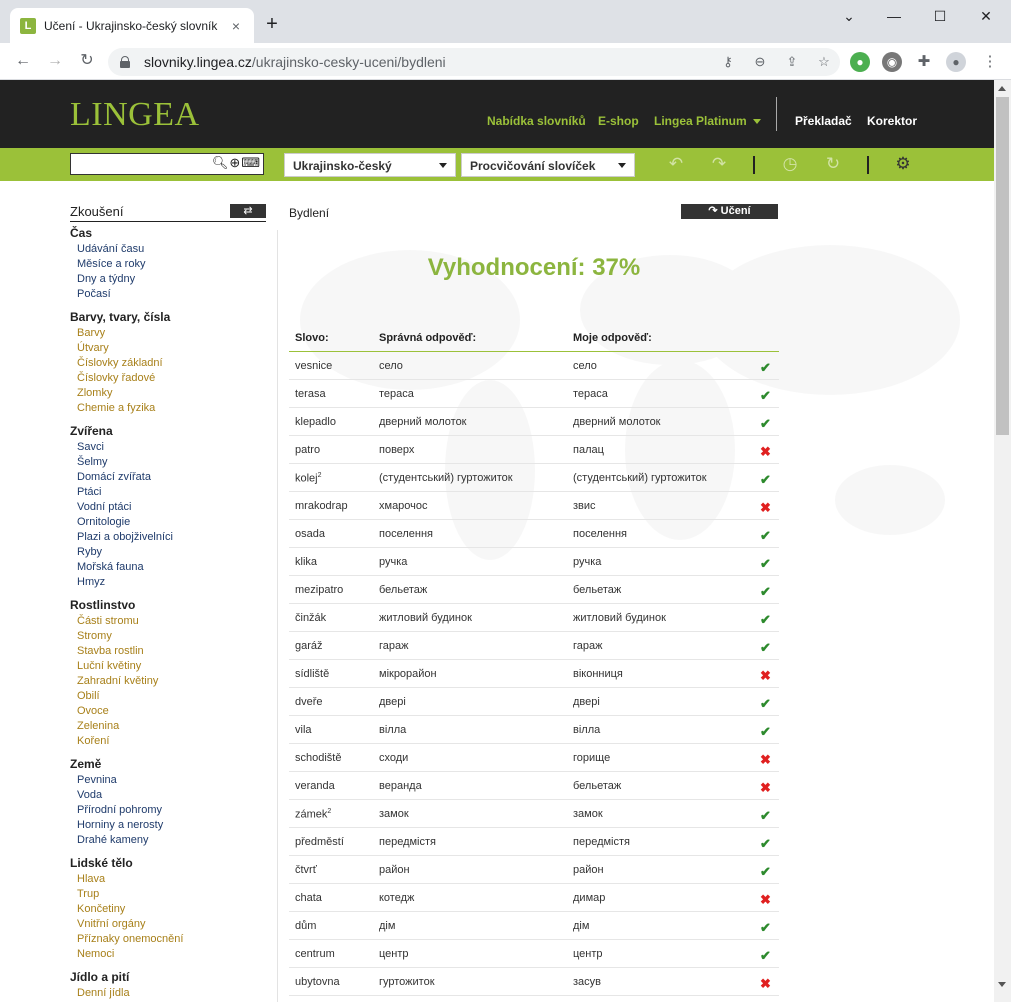 The height and width of the screenshot is (1002, 1011). What do you see at coordinates (168, 780) in the screenshot?
I see `sidebar-item: Pevnina` at bounding box center [168, 780].